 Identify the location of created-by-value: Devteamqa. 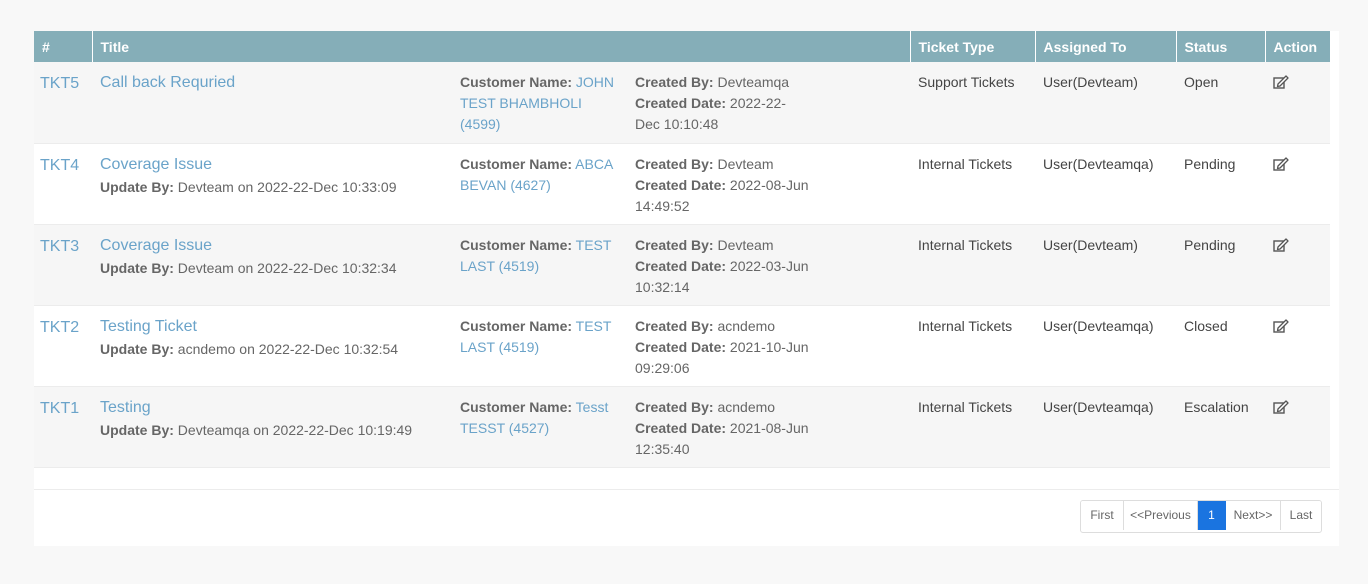
(753, 82).